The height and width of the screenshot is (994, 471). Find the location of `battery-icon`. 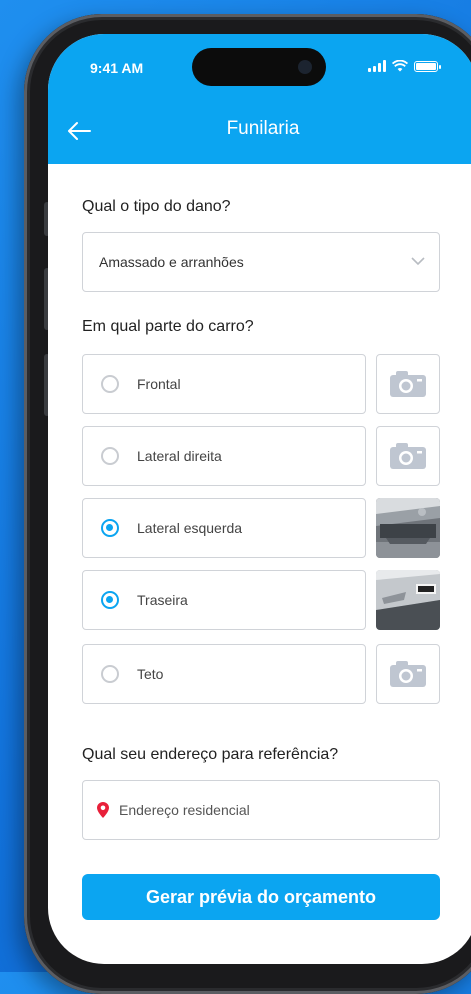

battery-icon is located at coordinates (427, 66).